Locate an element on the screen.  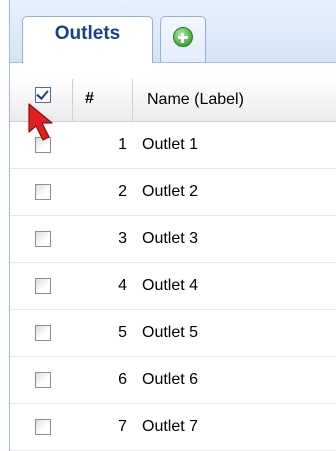
header-name-column: Name (Label) is located at coordinates (234, 100).